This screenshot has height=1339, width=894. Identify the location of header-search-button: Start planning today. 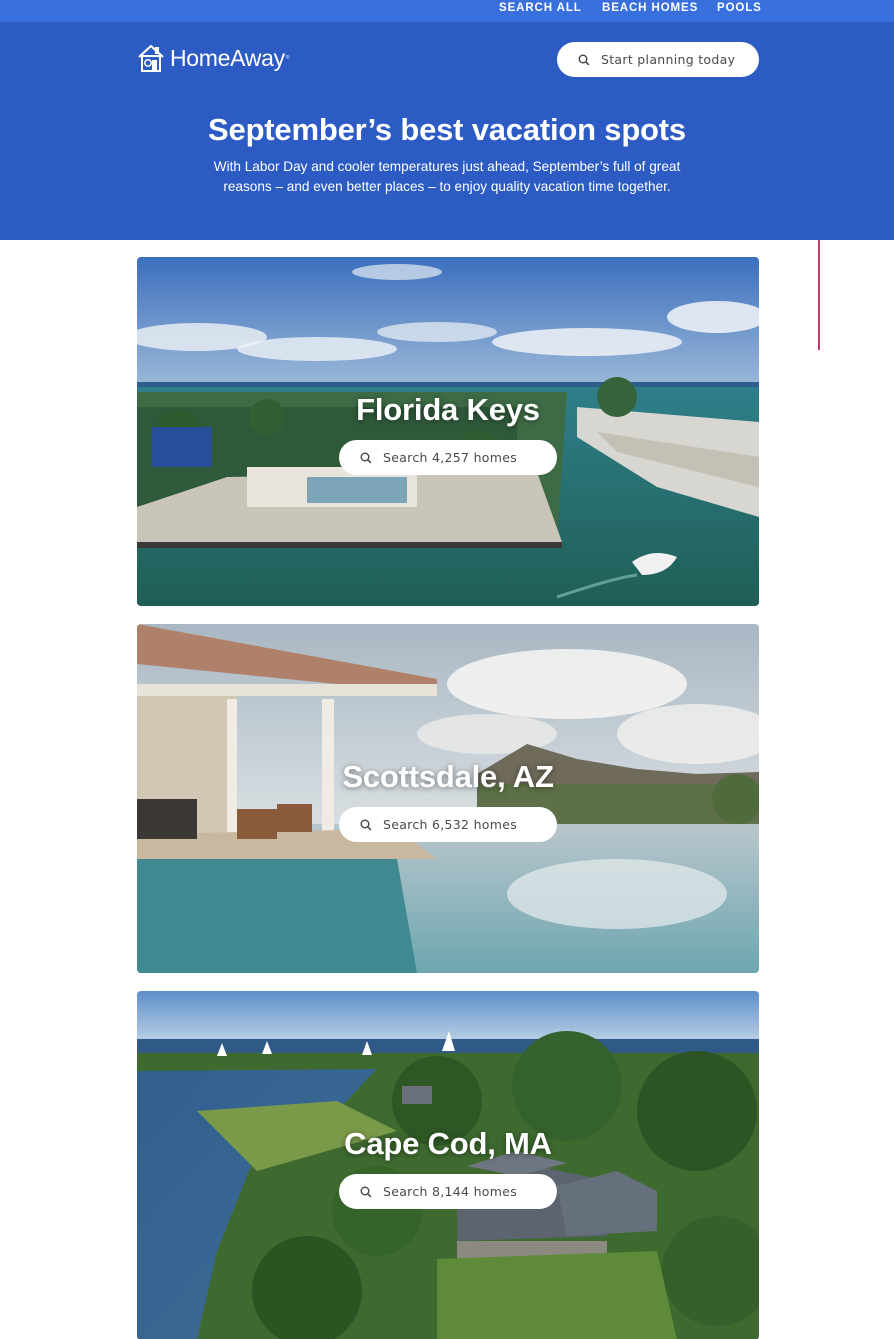
(658, 59).